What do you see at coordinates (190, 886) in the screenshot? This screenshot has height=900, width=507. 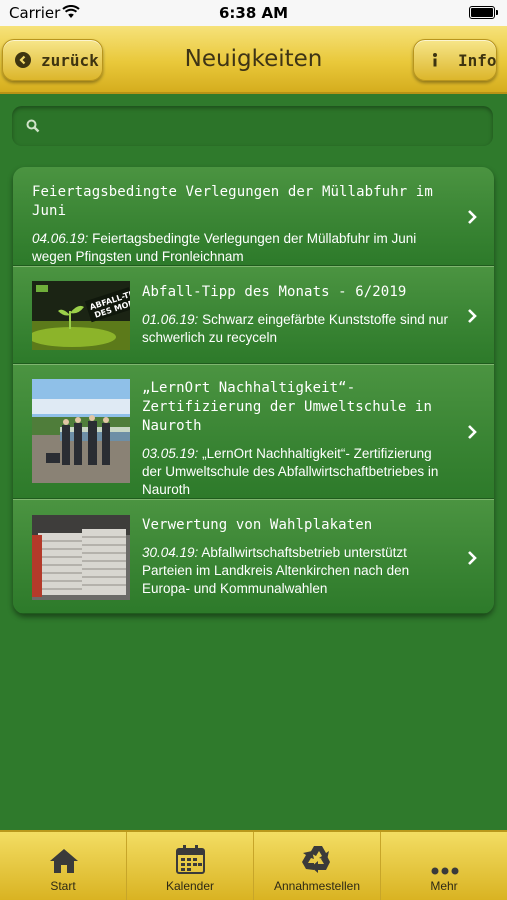 I see `tab-label: Kalender` at bounding box center [190, 886].